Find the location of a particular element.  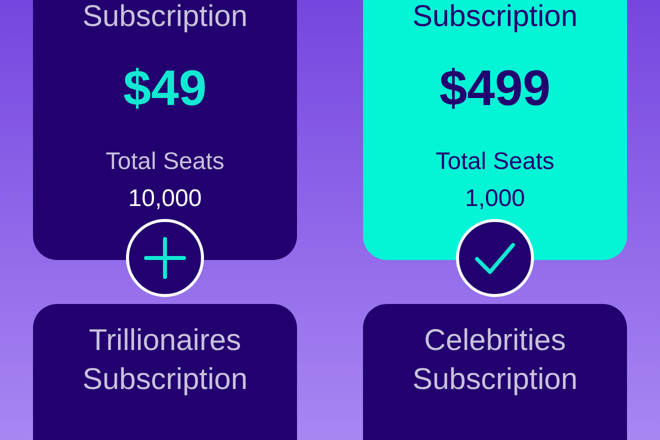

plan-price: $499 is located at coordinates (495, 88).